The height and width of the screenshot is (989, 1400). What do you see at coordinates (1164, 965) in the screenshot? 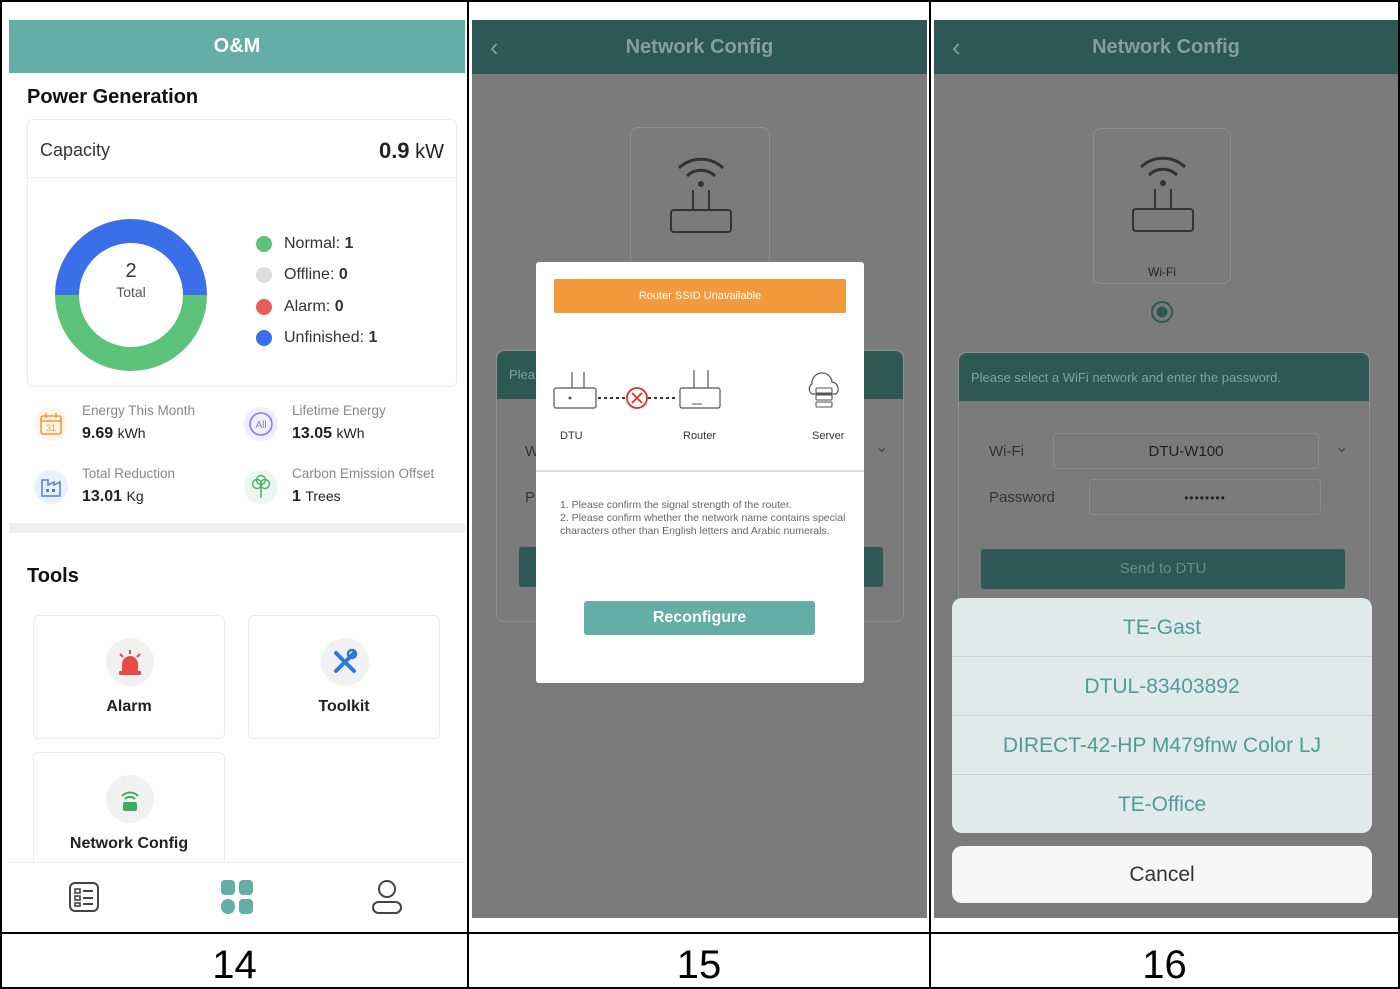
I see `caption-16: 16` at bounding box center [1164, 965].